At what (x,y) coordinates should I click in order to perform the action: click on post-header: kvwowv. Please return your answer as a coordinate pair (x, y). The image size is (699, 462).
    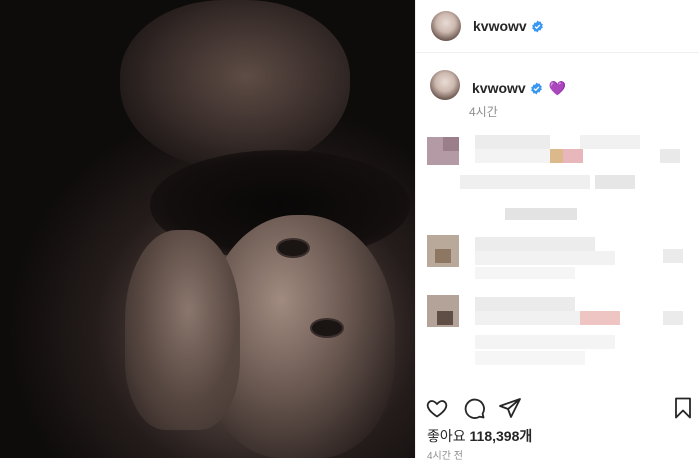
    Looking at the image, I should click on (557, 26).